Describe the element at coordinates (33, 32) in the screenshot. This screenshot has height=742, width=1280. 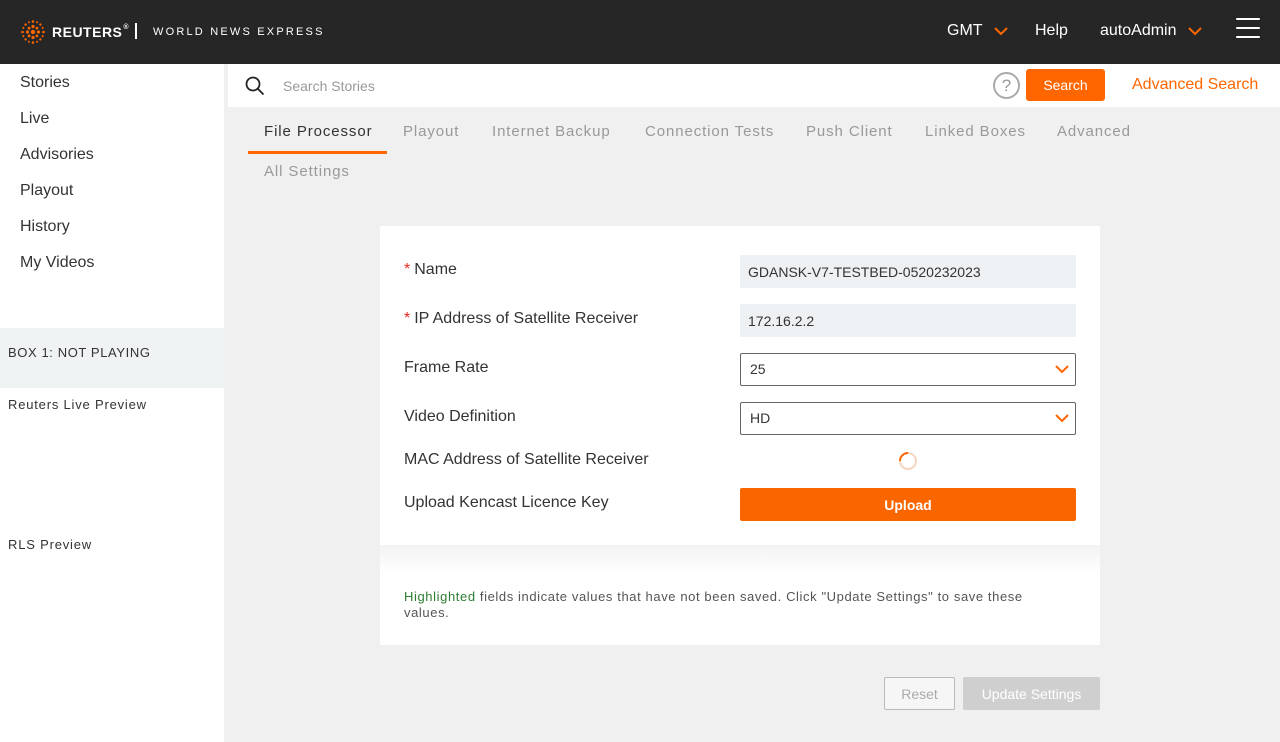
I see `reuters-logo-icon` at that location.